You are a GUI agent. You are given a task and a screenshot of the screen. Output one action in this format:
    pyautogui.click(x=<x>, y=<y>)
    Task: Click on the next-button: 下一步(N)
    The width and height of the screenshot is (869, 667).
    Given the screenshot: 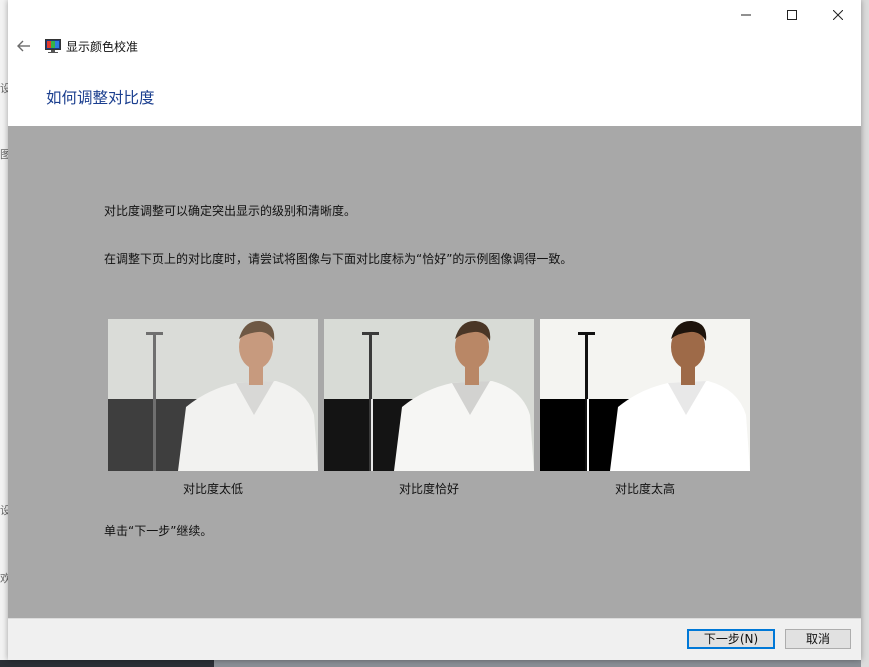 What is the action you would take?
    pyautogui.click(x=731, y=639)
    